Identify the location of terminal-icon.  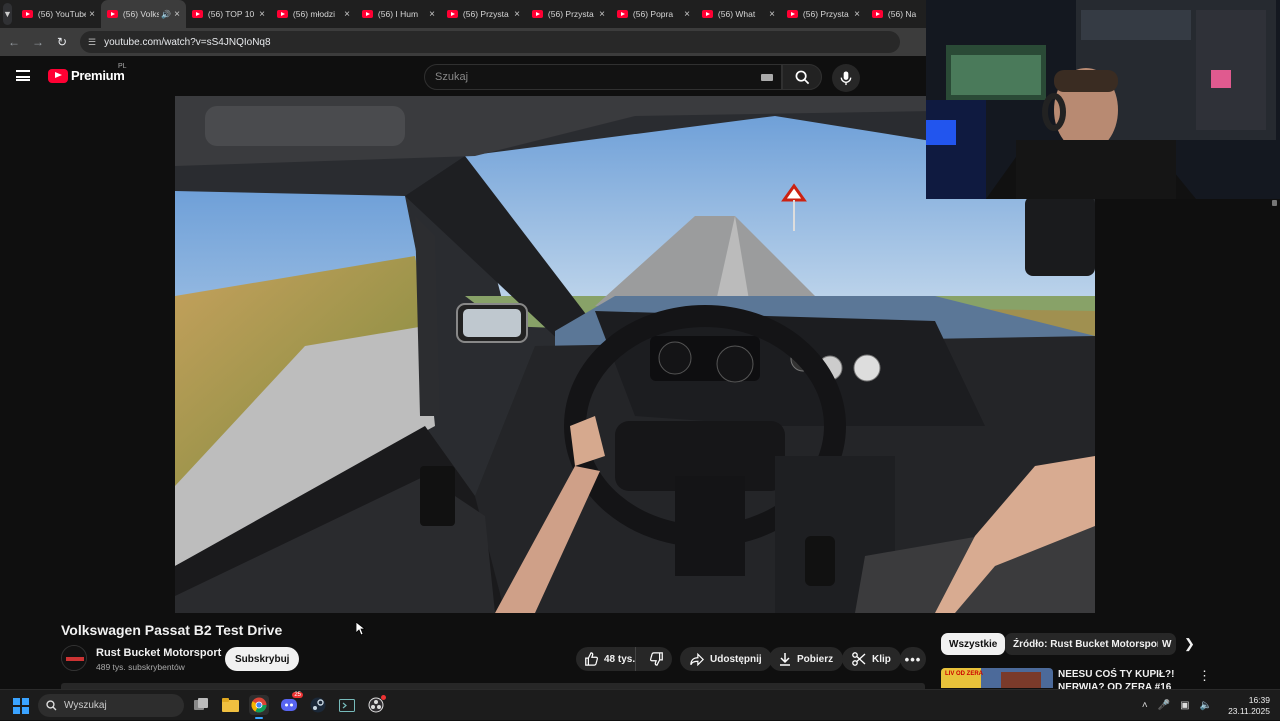
(347, 705).